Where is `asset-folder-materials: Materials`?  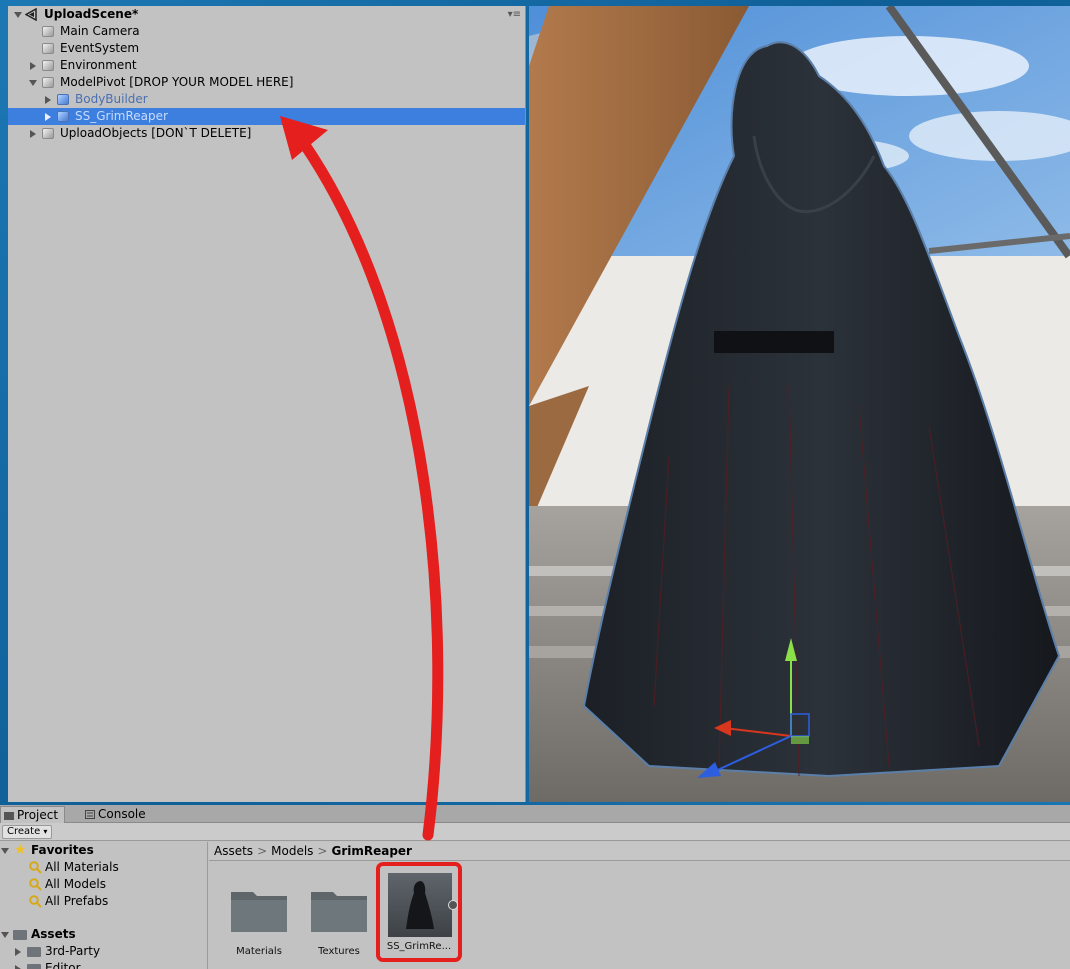 asset-folder-materials: Materials is located at coordinates (259, 912).